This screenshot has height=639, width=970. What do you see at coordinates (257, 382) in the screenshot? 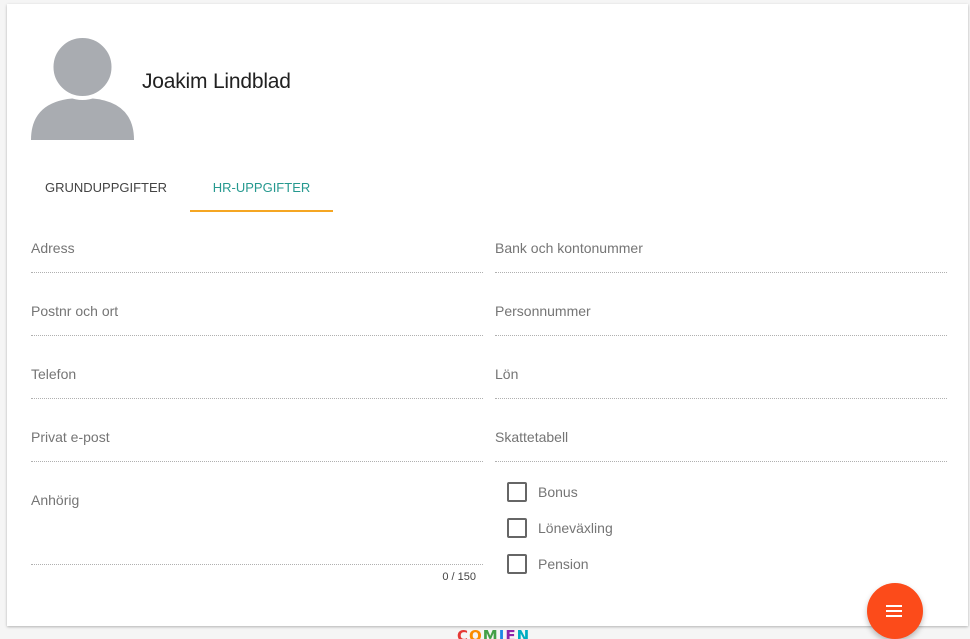
I see `phone-field: Telefon` at bounding box center [257, 382].